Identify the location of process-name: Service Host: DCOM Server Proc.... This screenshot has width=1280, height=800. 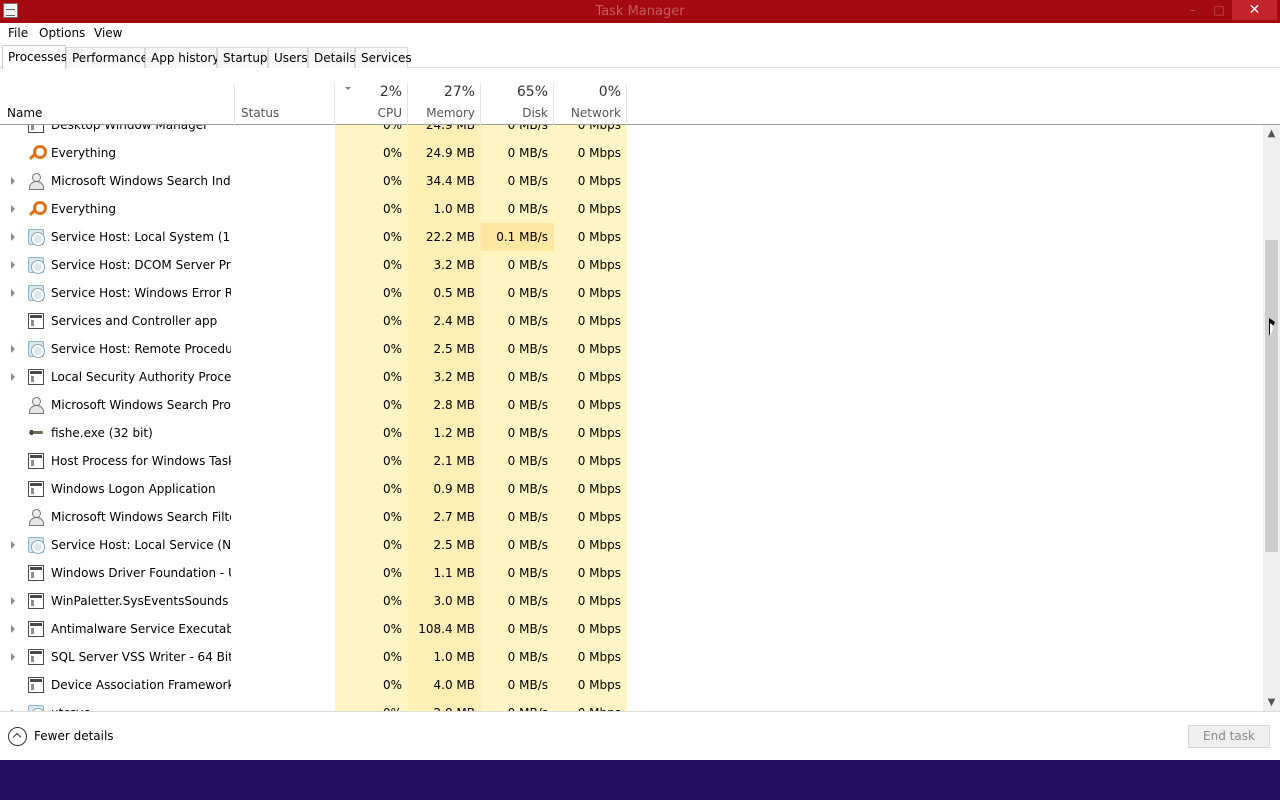
(141, 265).